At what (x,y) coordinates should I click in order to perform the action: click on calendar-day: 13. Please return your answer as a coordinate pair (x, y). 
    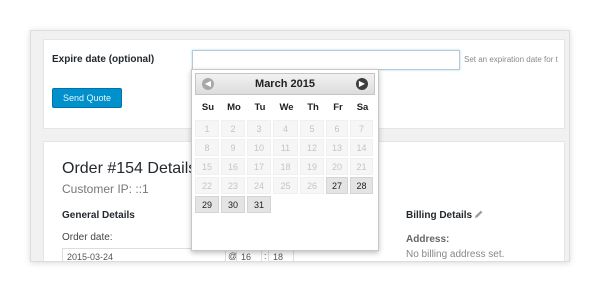
    Looking at the image, I should click on (337, 147).